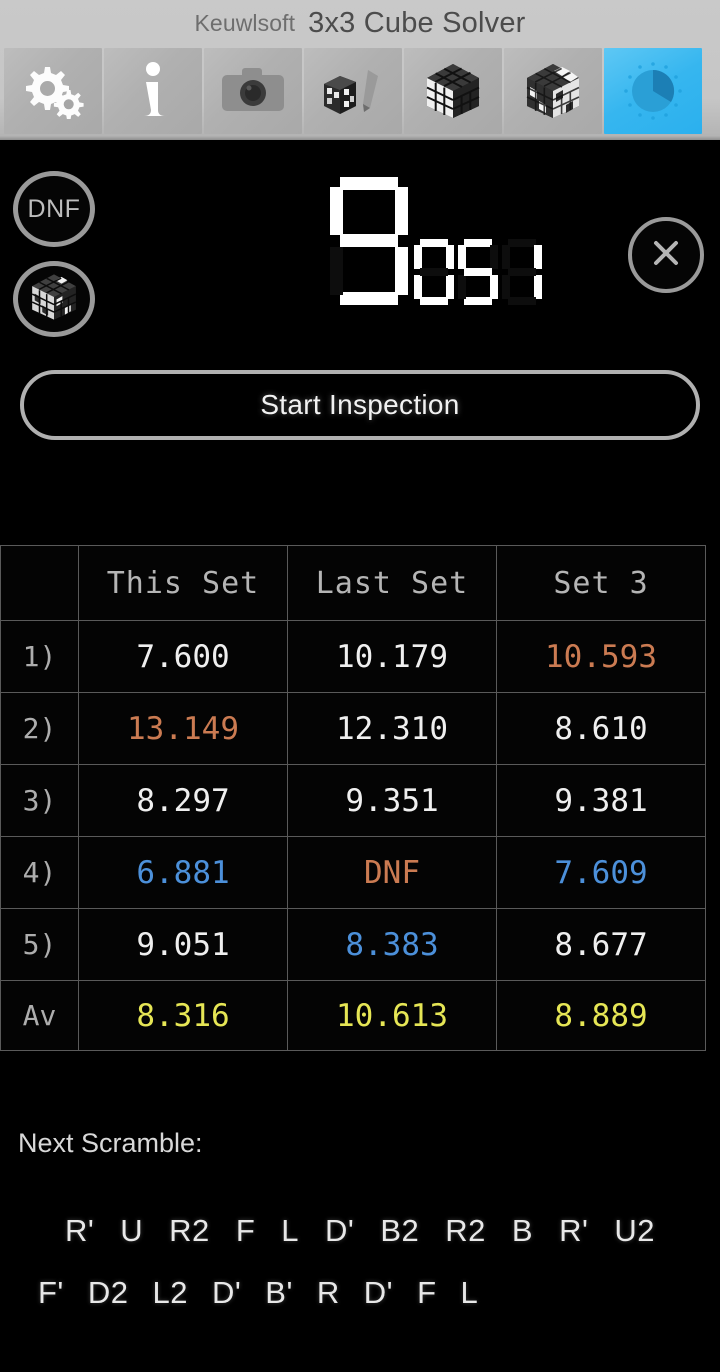  Describe the element at coordinates (360, 1293) in the screenshot. I see `scramble-line-2: F' D2 L2 D' B' R D' F L` at that location.